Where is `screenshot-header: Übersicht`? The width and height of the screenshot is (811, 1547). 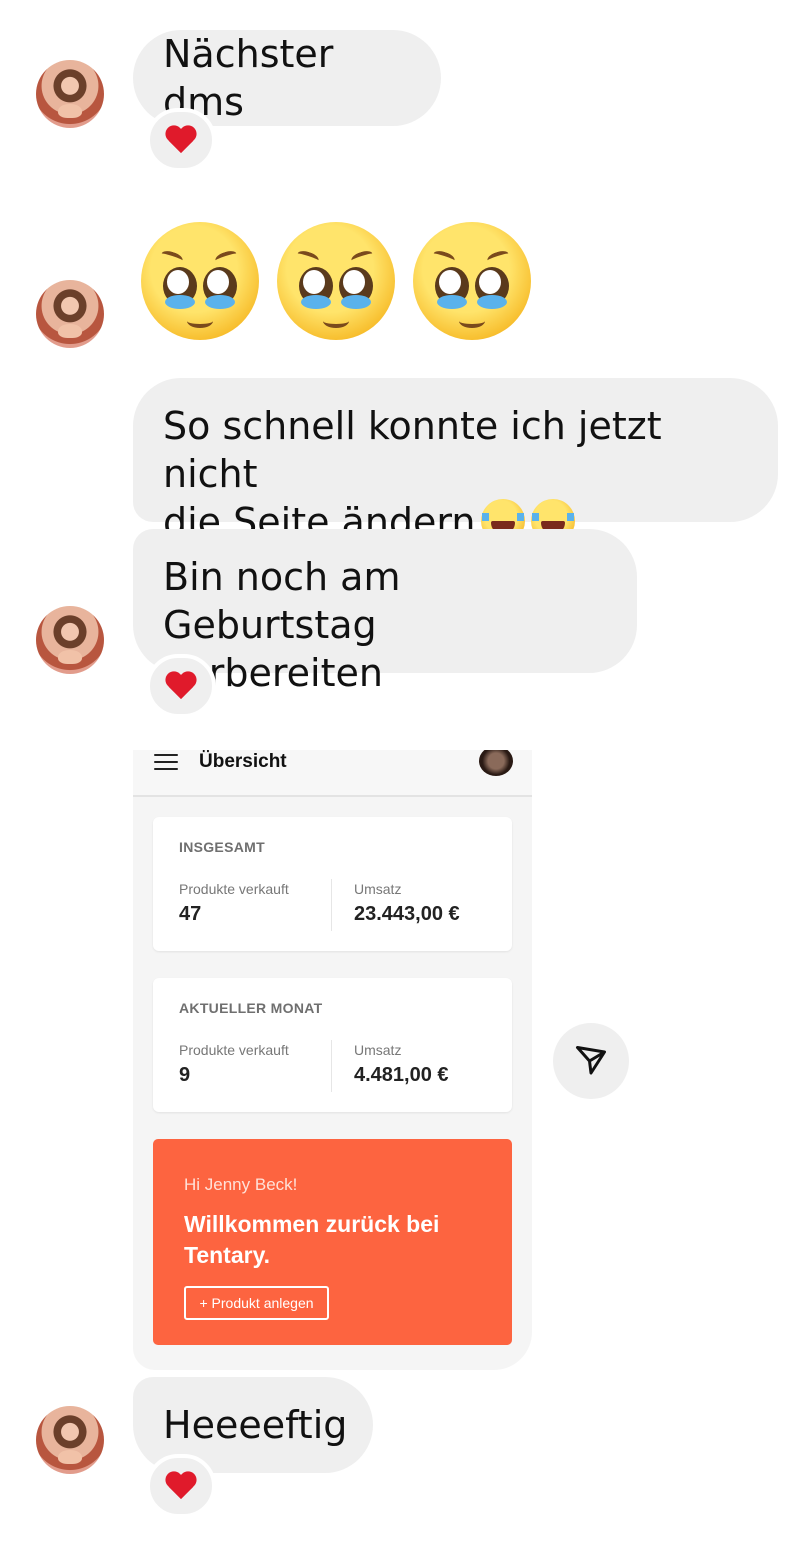 screenshot-header: Übersicht is located at coordinates (332, 773).